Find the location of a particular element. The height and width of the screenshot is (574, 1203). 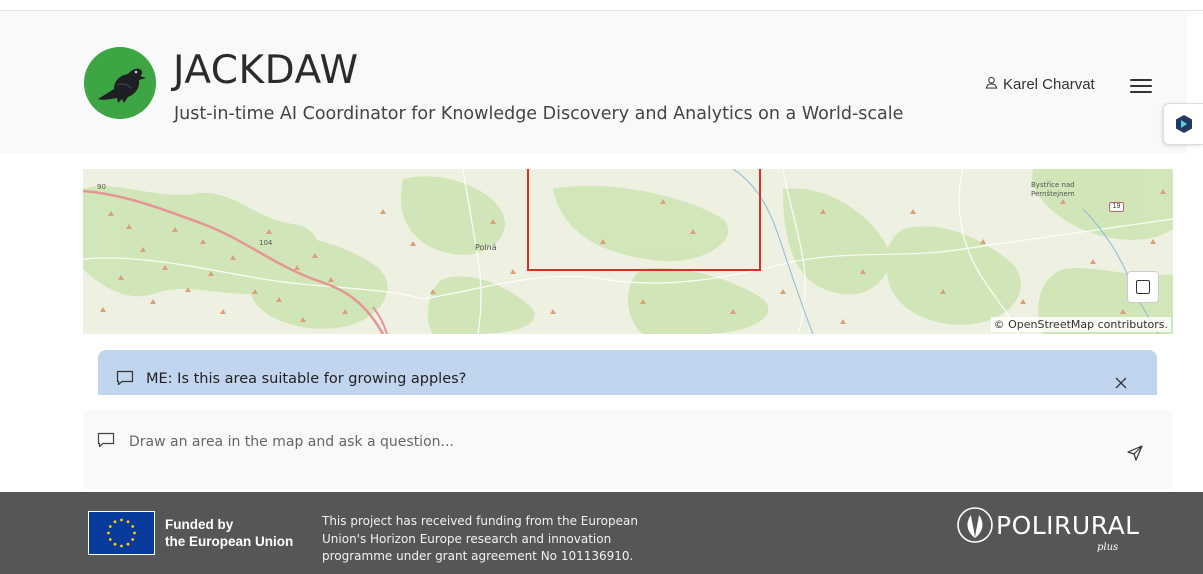

close-icon is located at coordinates (1121, 383).